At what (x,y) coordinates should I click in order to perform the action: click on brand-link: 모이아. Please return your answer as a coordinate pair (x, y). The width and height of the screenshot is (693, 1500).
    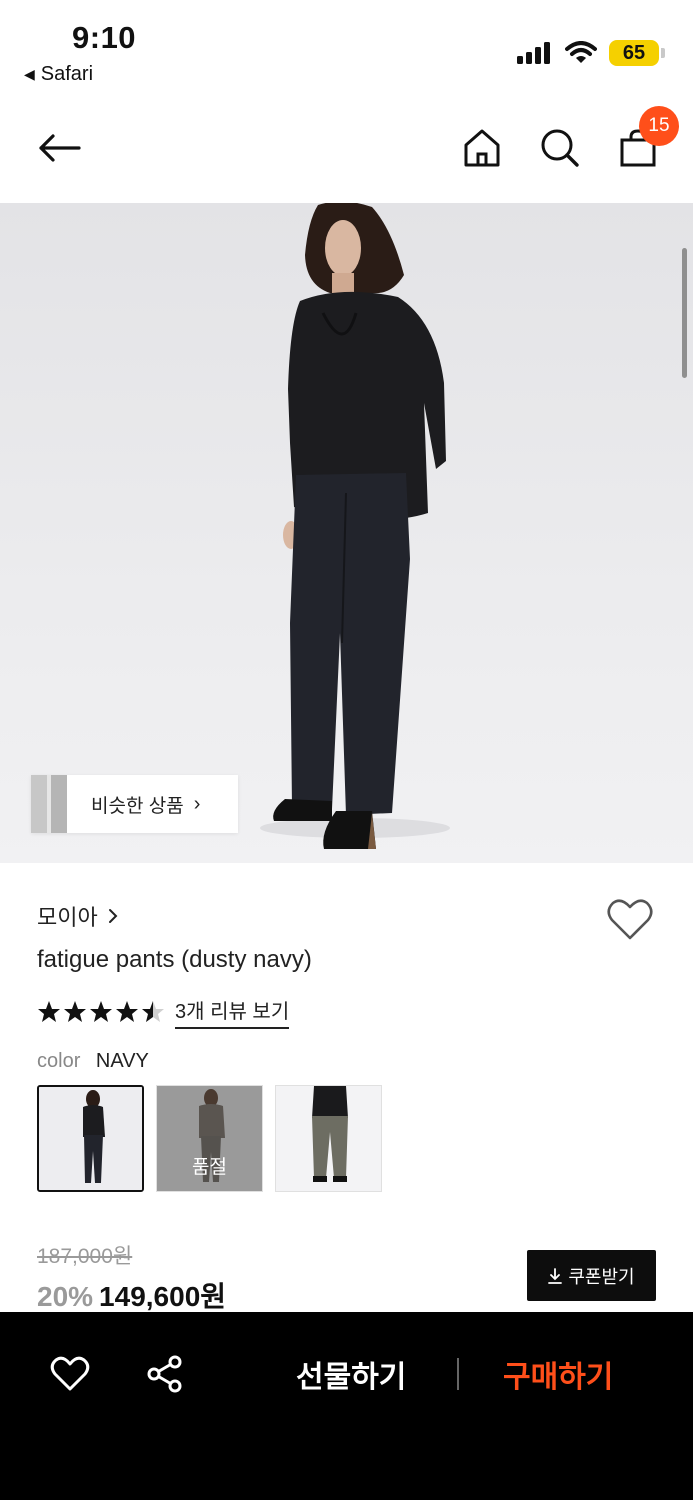
    Looking at the image, I should click on (77, 916).